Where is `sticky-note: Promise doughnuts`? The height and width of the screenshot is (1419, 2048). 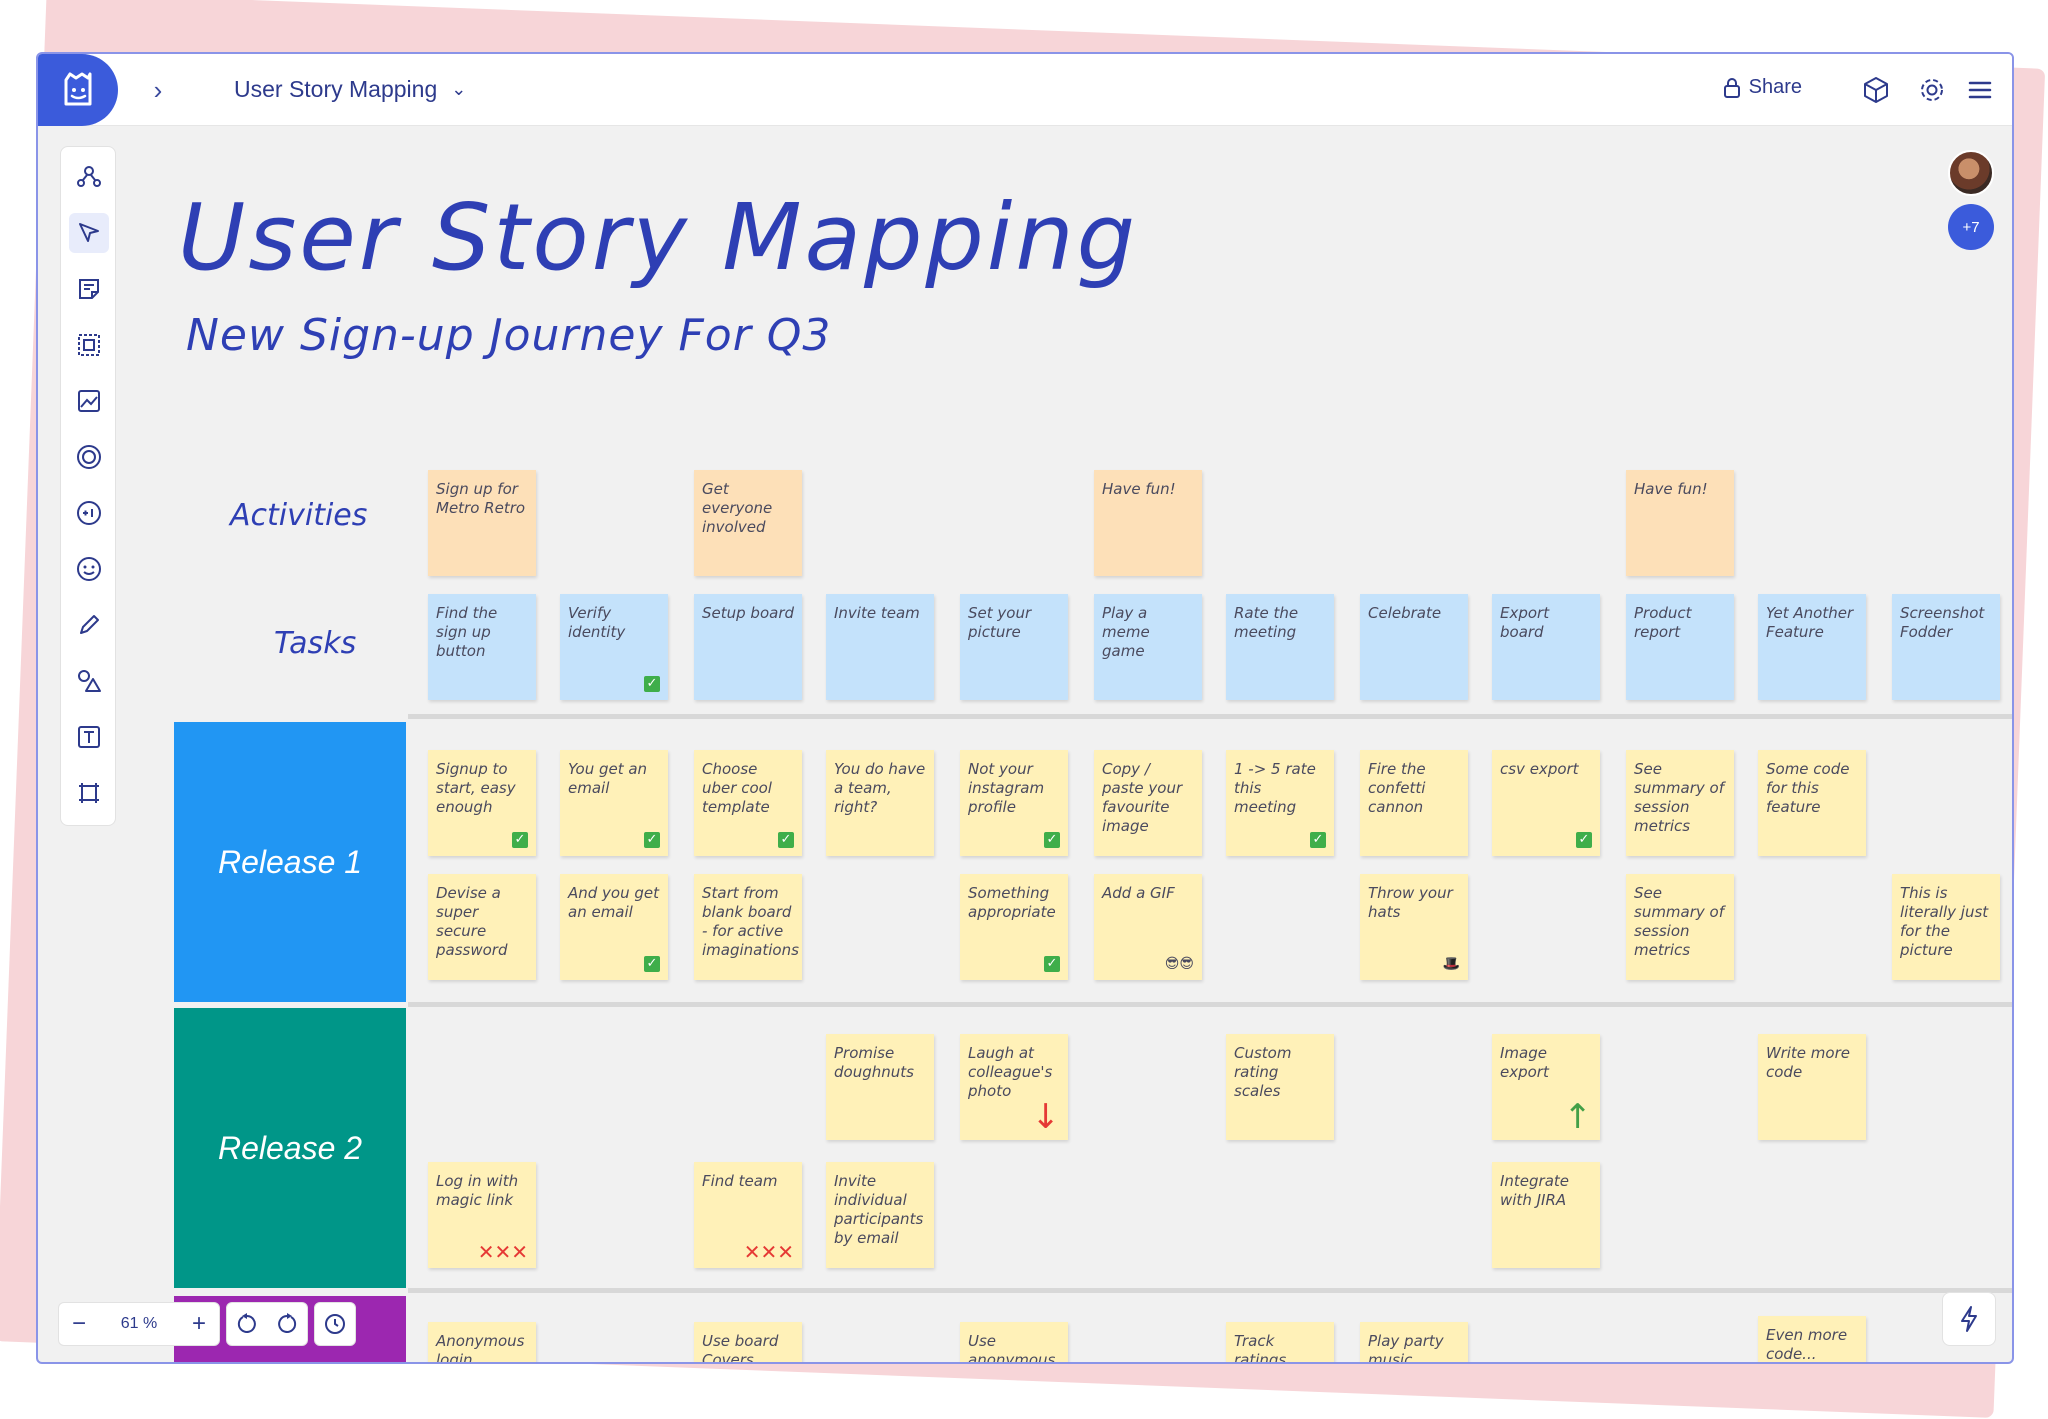
sticky-note: Promise doughnuts is located at coordinates (880, 1087).